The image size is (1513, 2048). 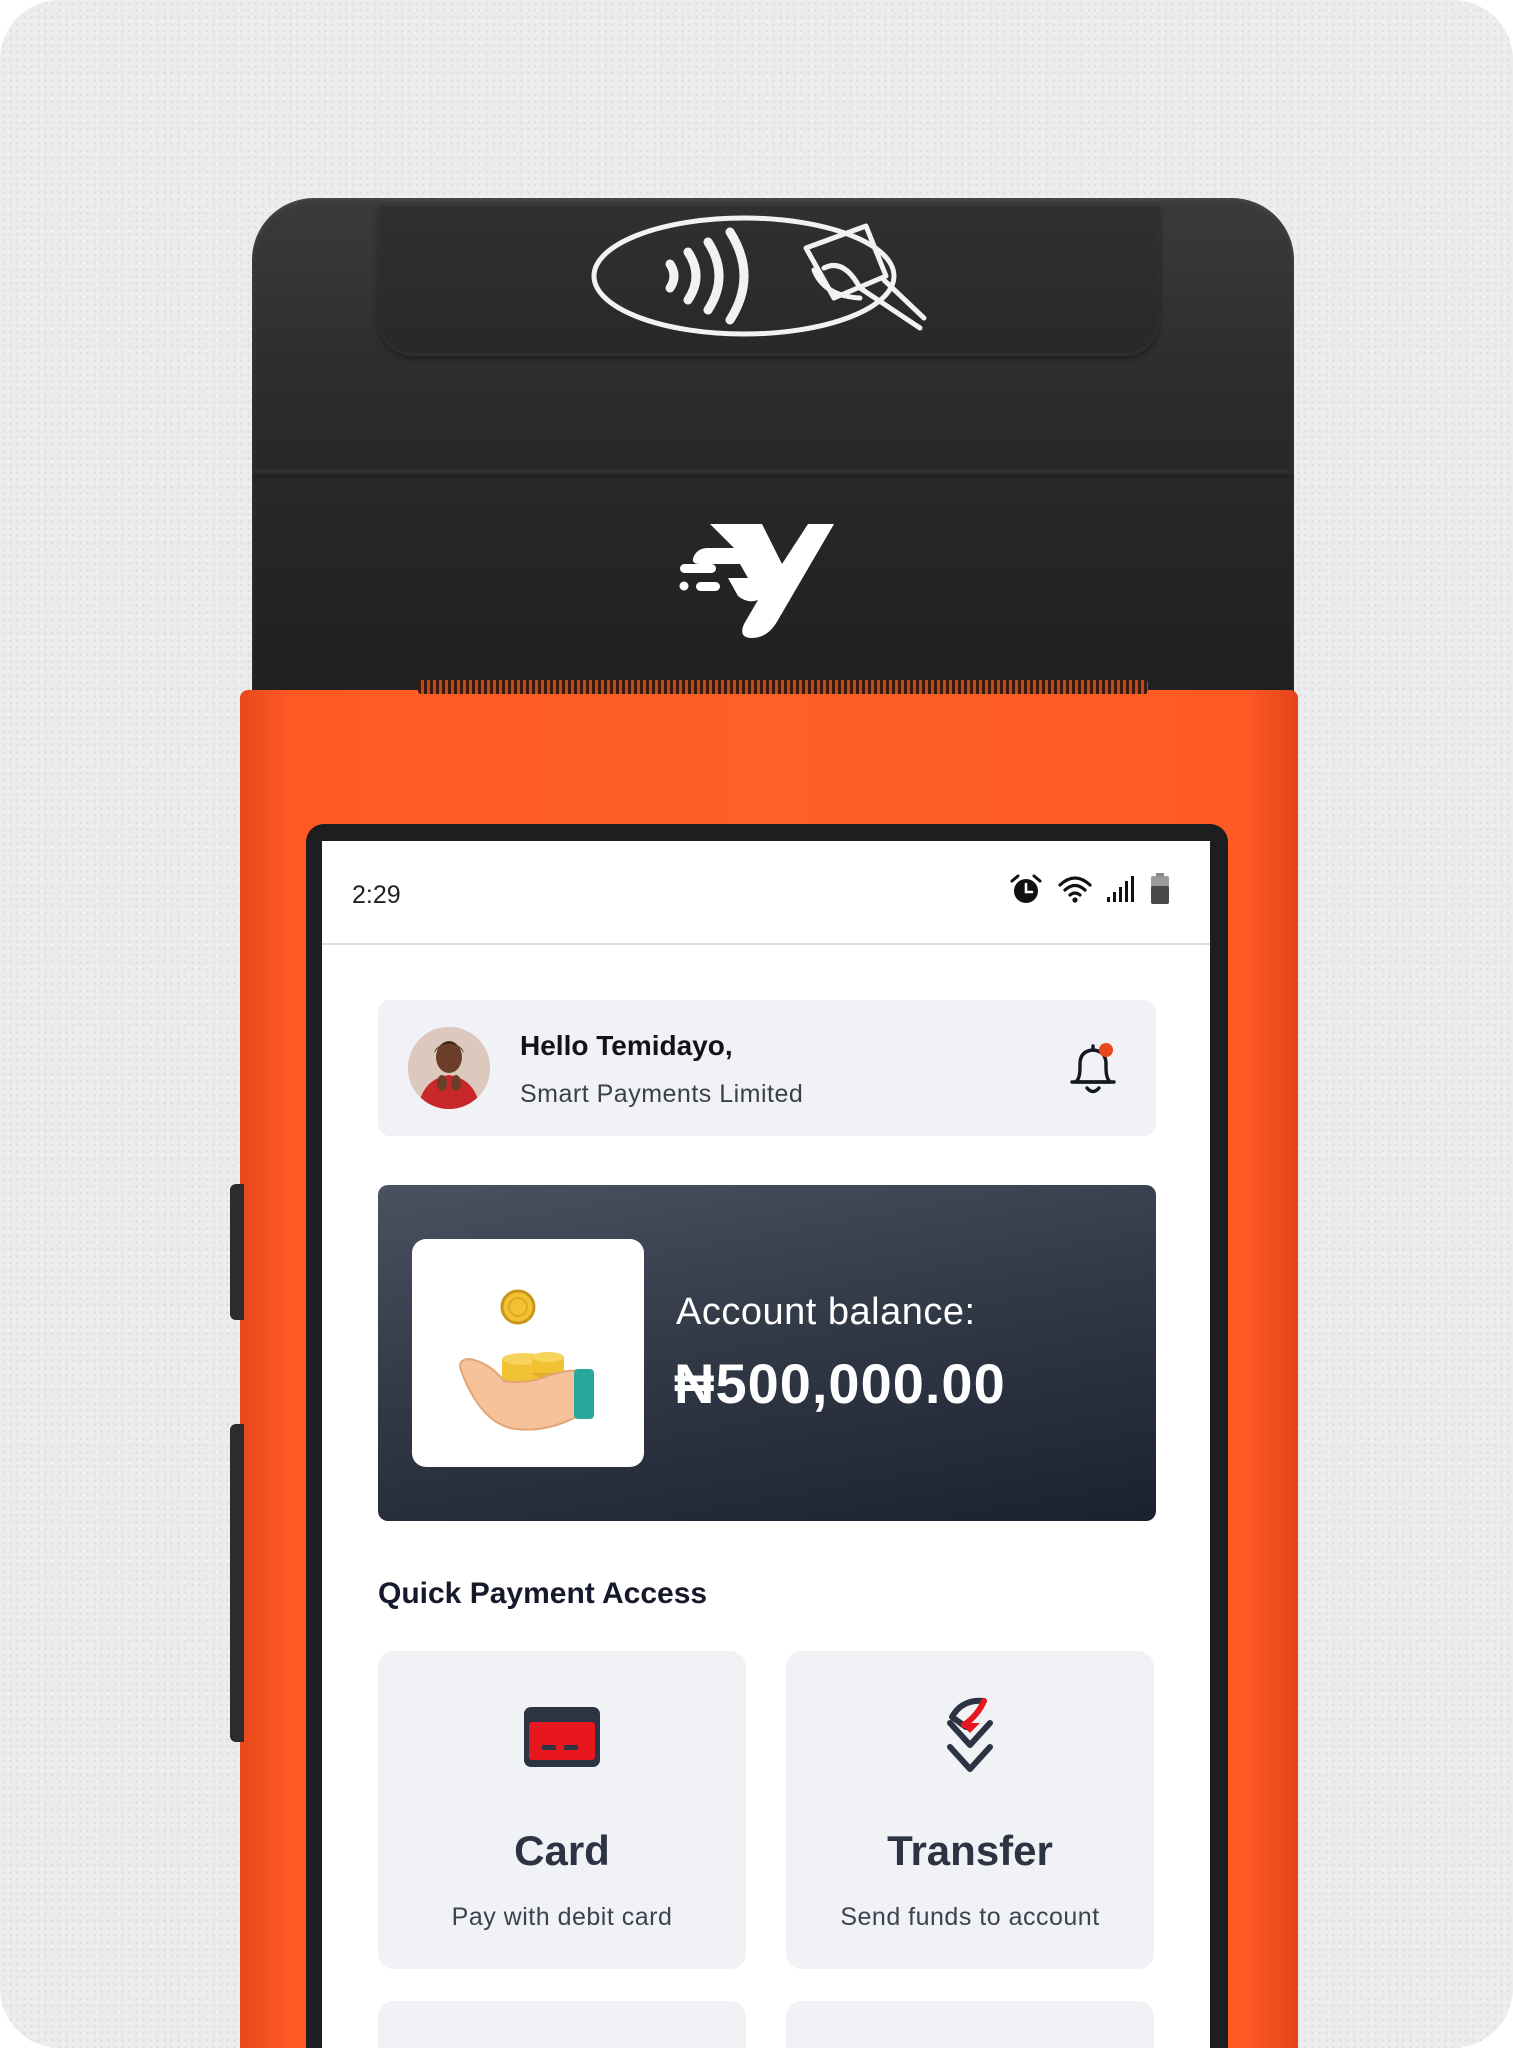 I want to click on balance-card: Account balance: ₦500,000.00, so click(x=767, y=1353).